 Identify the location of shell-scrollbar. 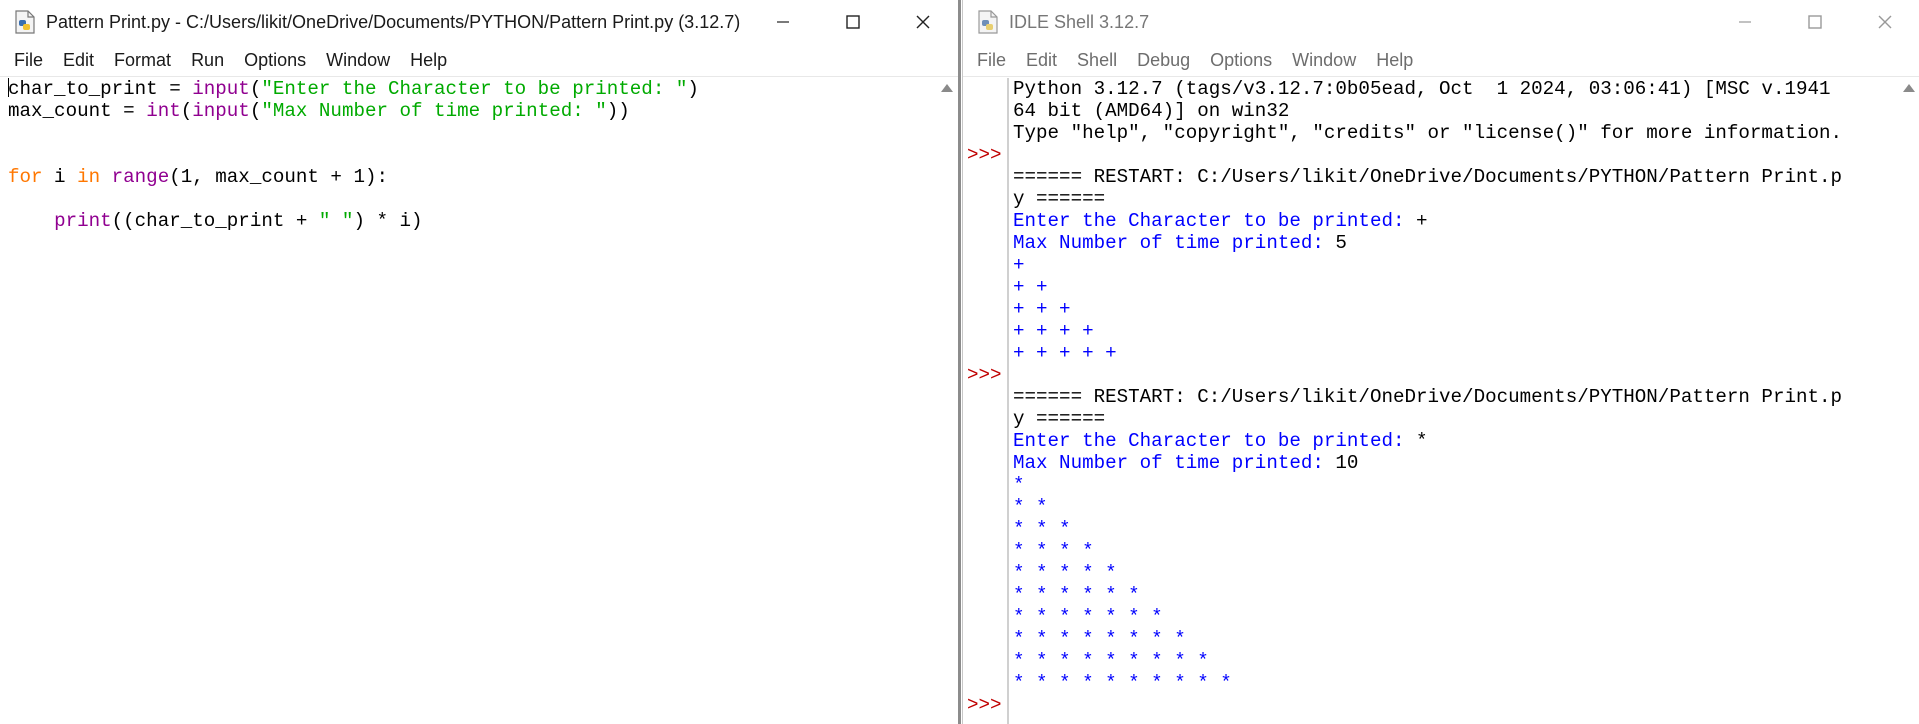
(1908, 401).